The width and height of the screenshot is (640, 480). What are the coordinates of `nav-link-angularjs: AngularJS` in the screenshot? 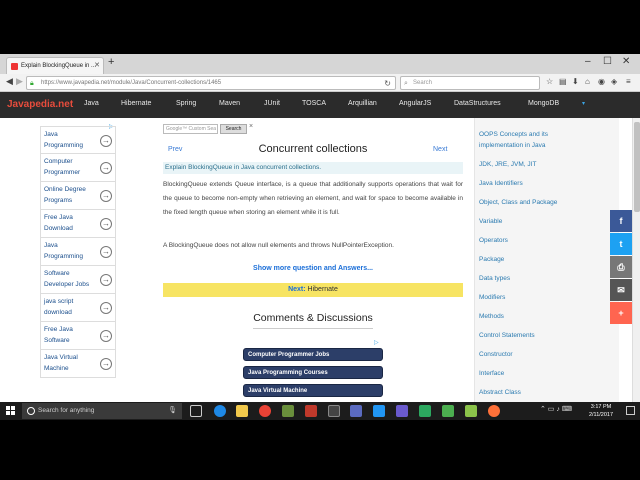 It's located at (415, 103).